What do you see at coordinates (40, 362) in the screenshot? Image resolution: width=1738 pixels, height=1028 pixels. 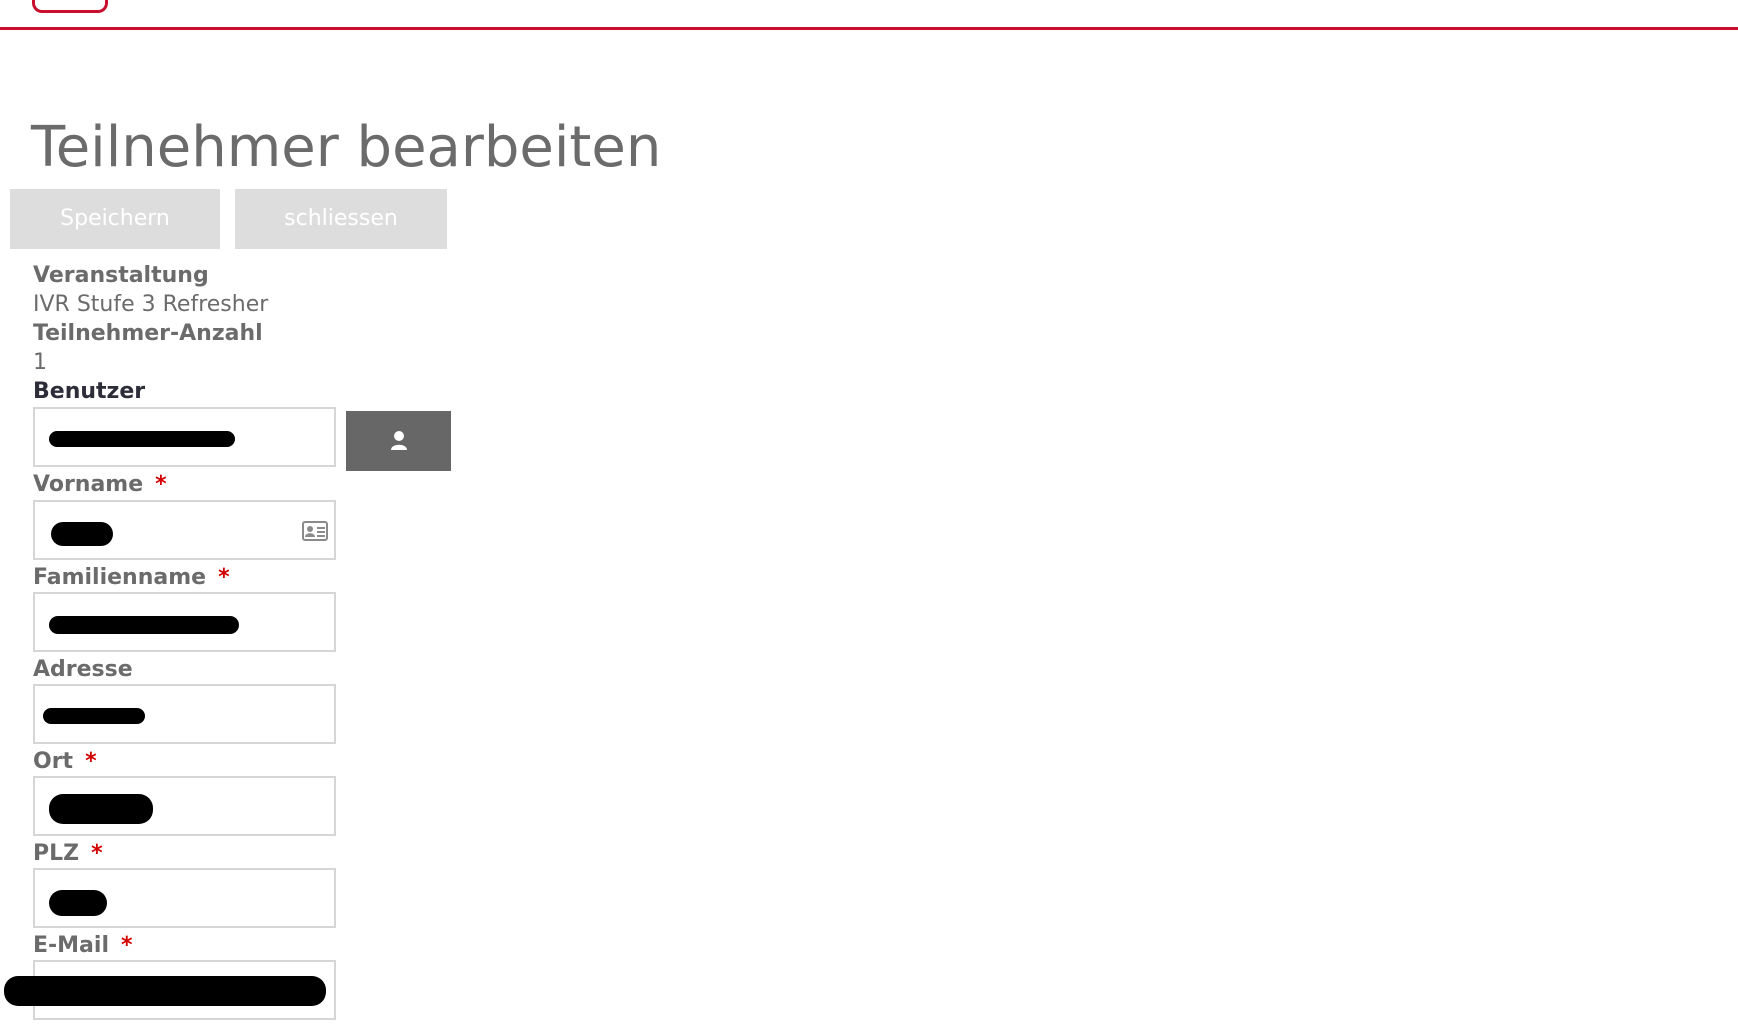 I see `participant-count-value: 1` at bounding box center [40, 362].